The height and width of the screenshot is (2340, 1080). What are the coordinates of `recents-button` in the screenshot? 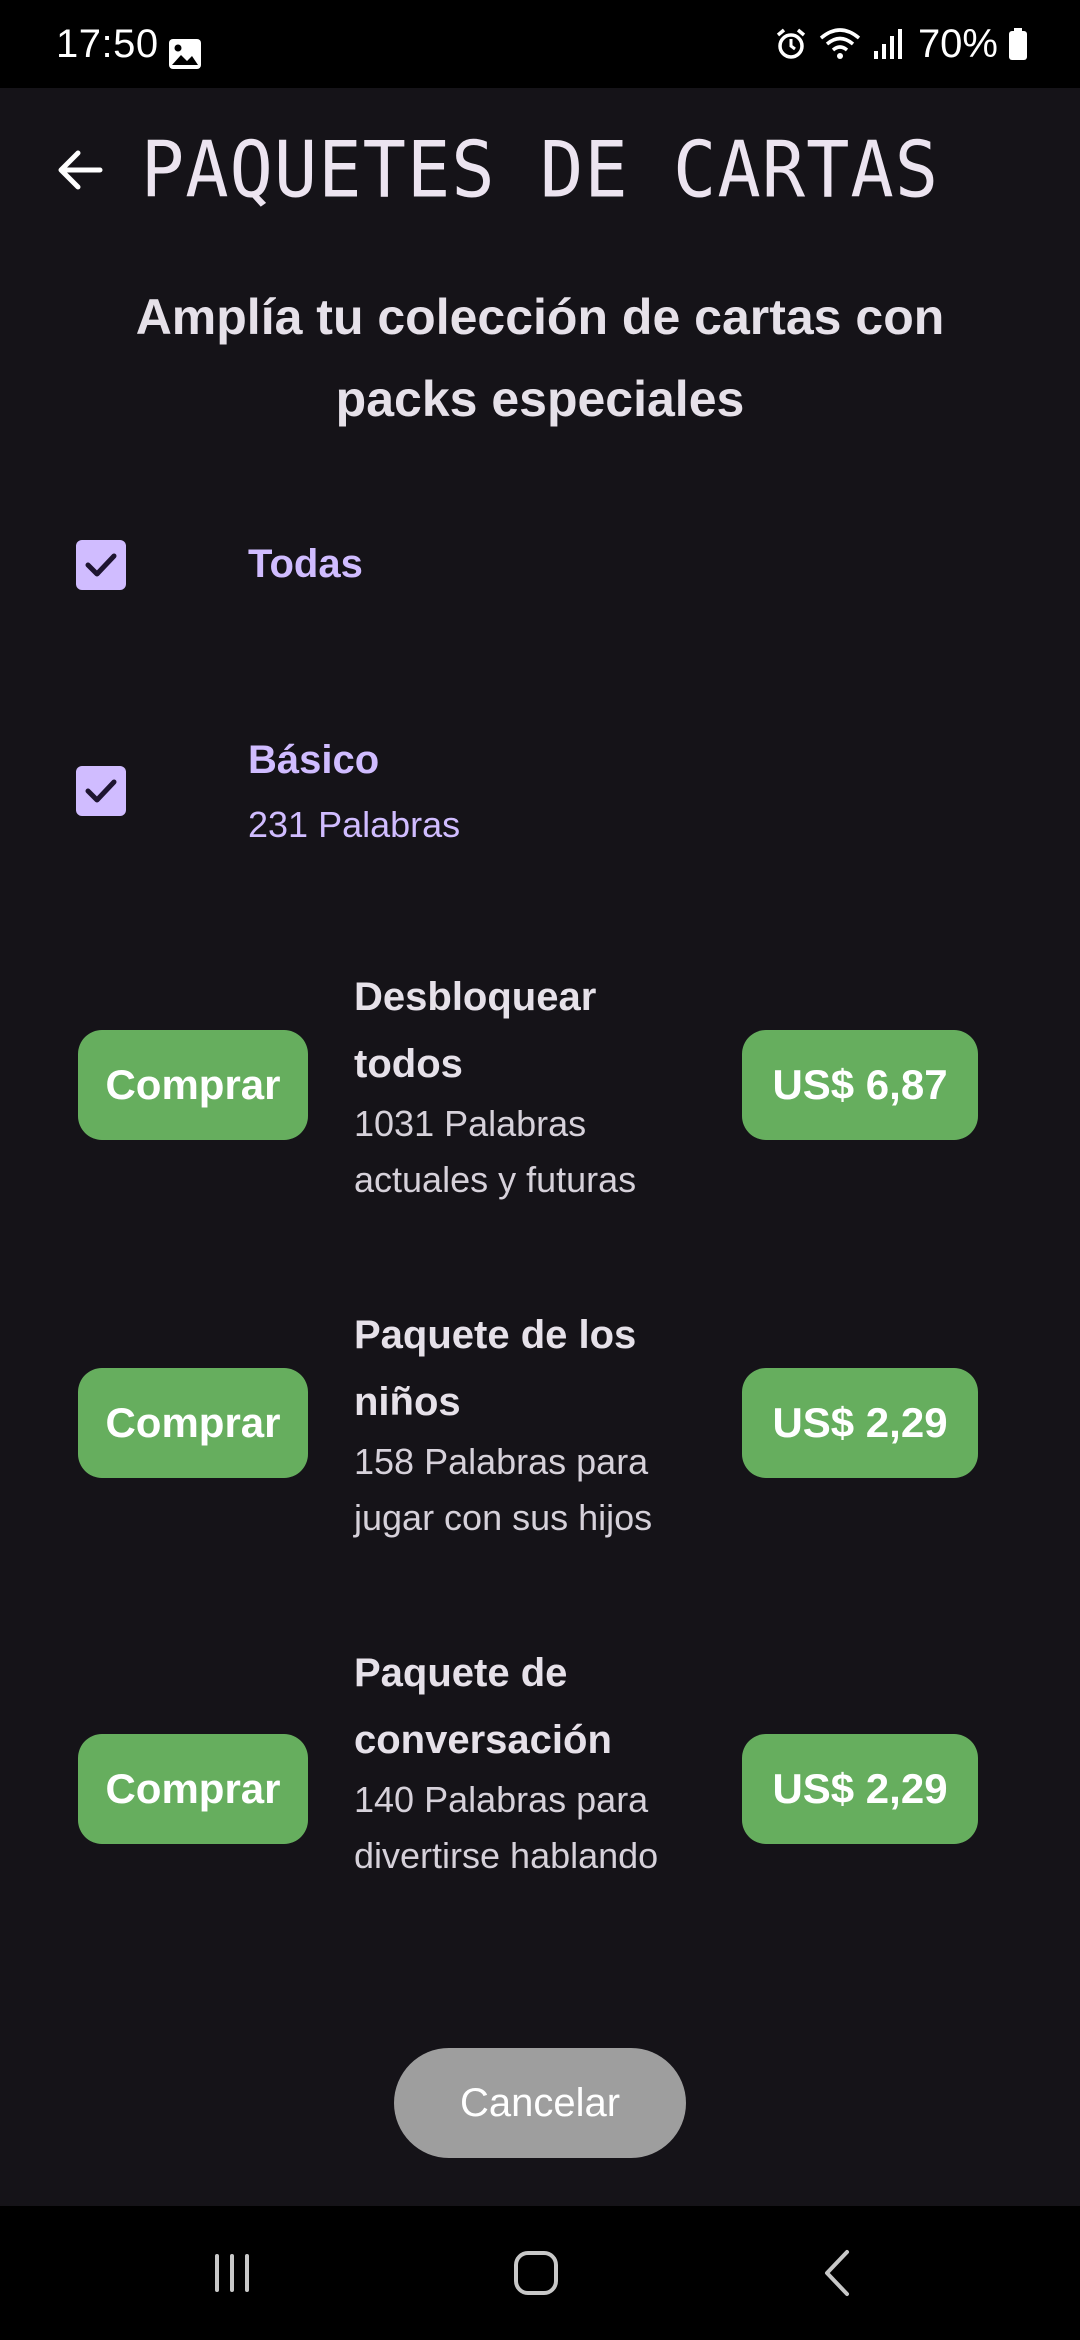 It's located at (232, 2273).